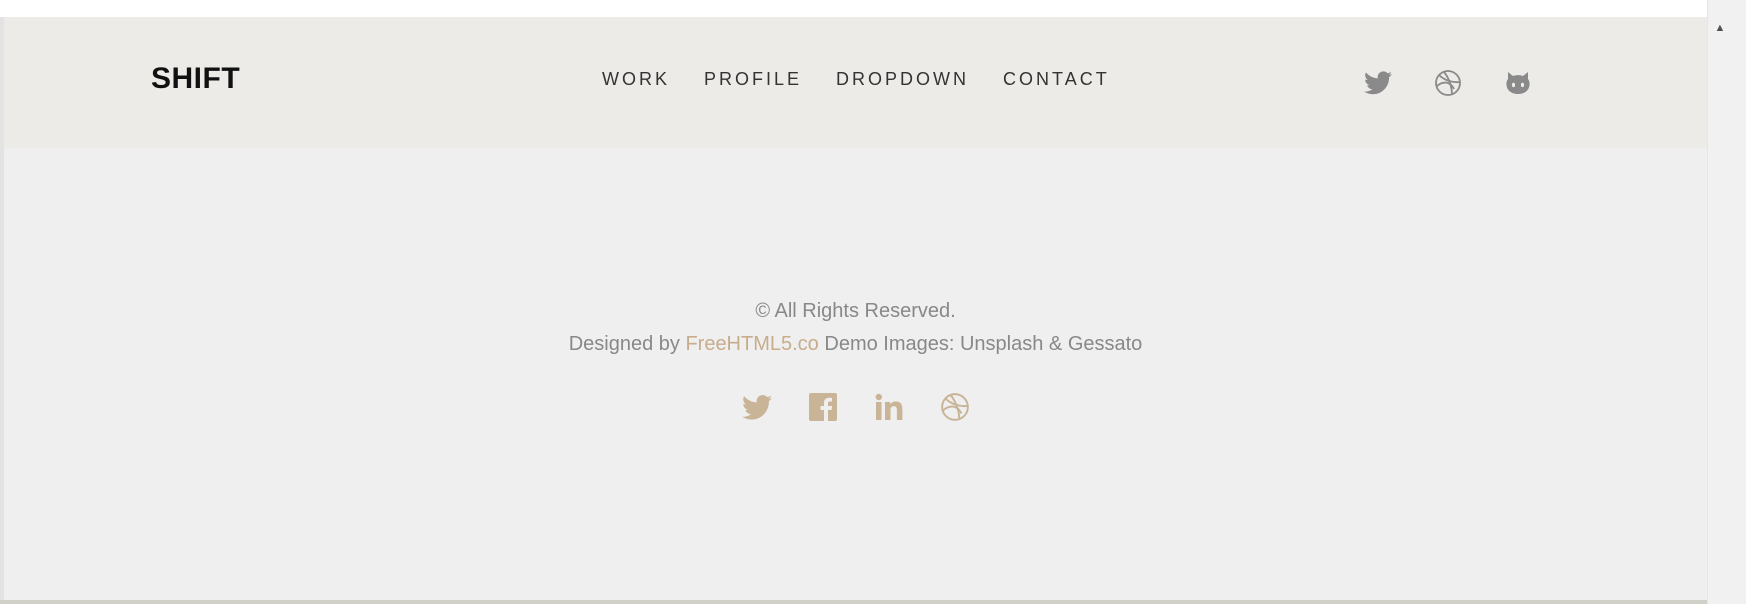 The image size is (1746, 604). What do you see at coordinates (751, 344) in the screenshot?
I see `credit-link: FreeHTML5.co` at bounding box center [751, 344].